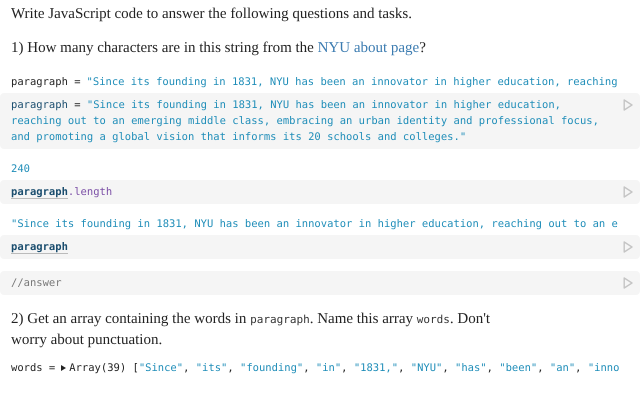  I want to click on code-cell, so click(320, 121).